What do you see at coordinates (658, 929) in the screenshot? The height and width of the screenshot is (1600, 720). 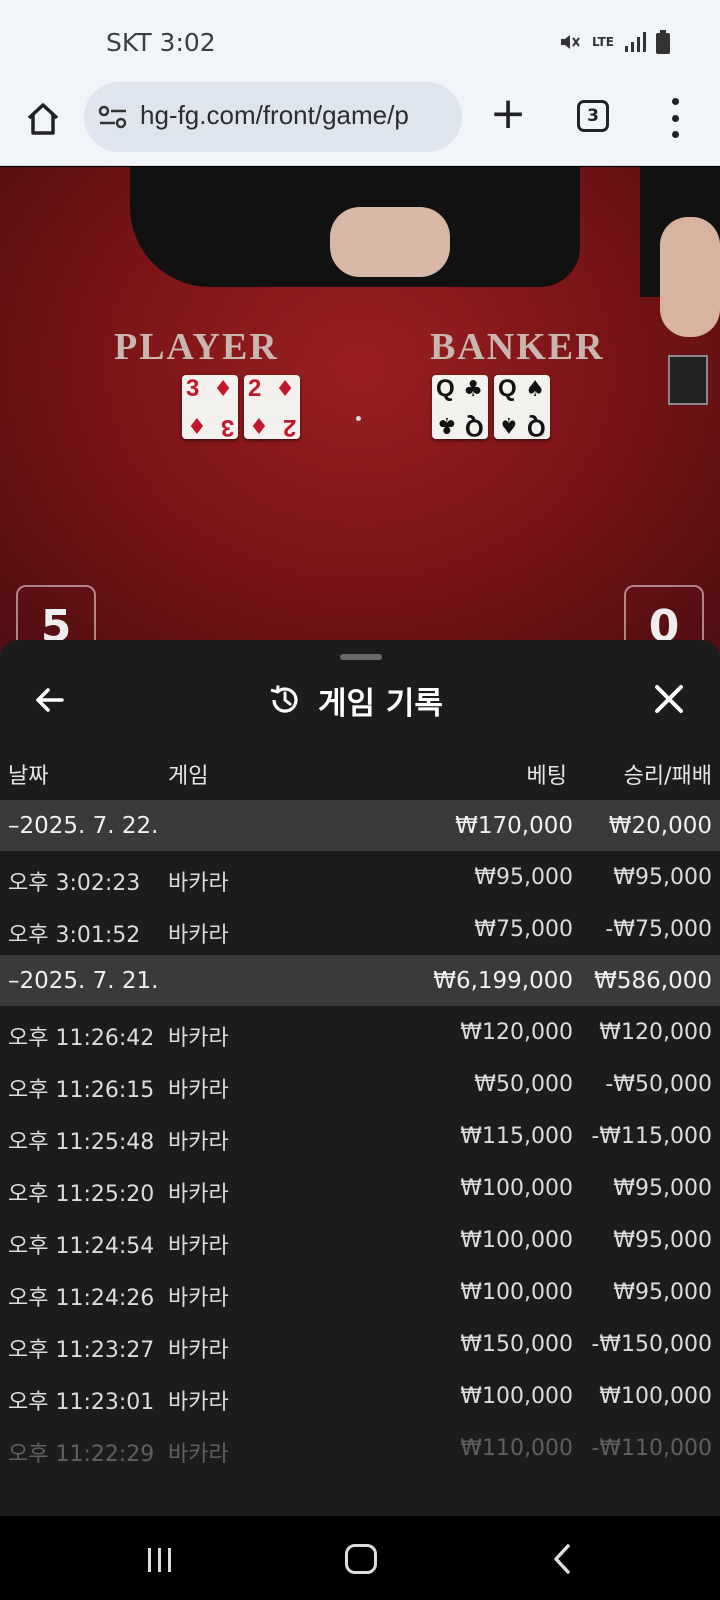 I see `row-result: -₩75,000` at bounding box center [658, 929].